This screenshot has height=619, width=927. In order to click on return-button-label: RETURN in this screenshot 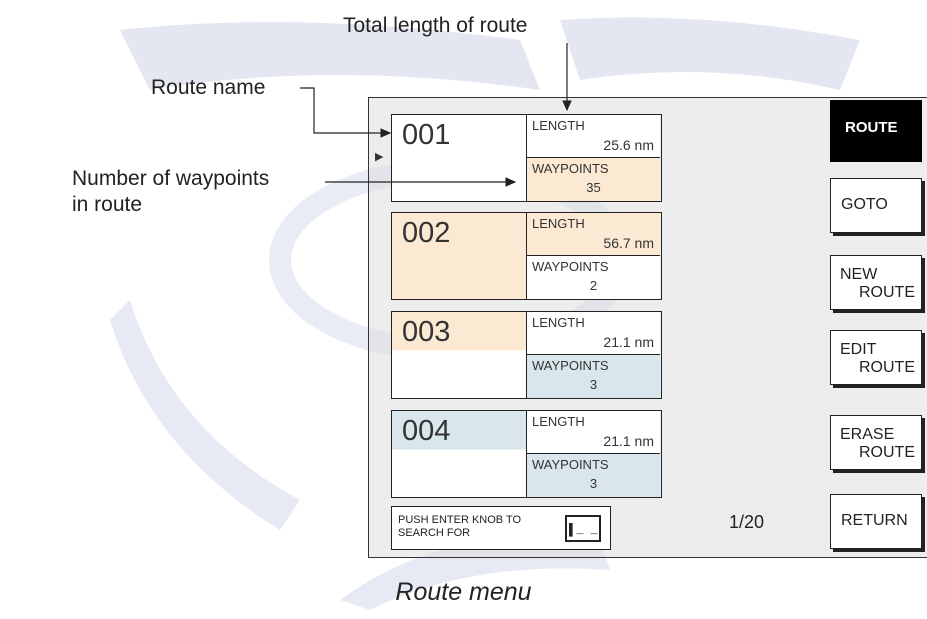, I will do `click(874, 520)`.